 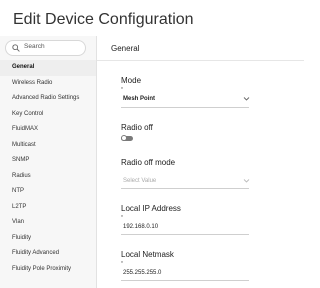 What do you see at coordinates (48, 115) in the screenshot?
I see `sidebar-item-key-control: Key Control` at bounding box center [48, 115].